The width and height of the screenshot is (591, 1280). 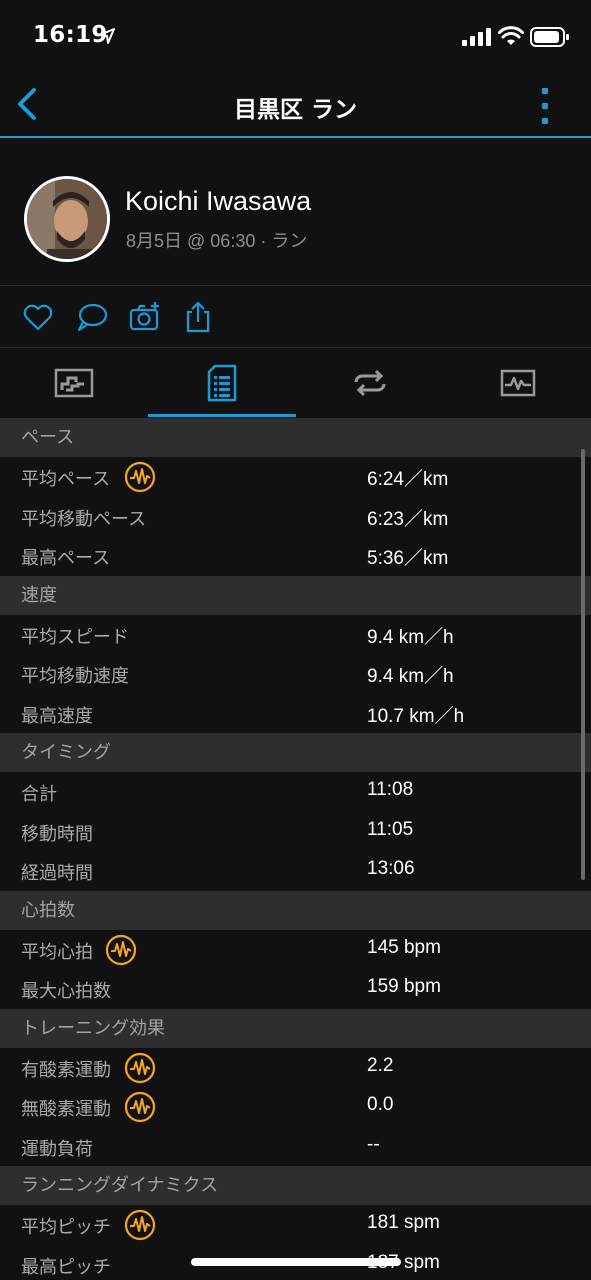 What do you see at coordinates (217, 241) in the screenshot?
I see `activity-date-type: 8月5日 @ 06:30 · ラン` at bounding box center [217, 241].